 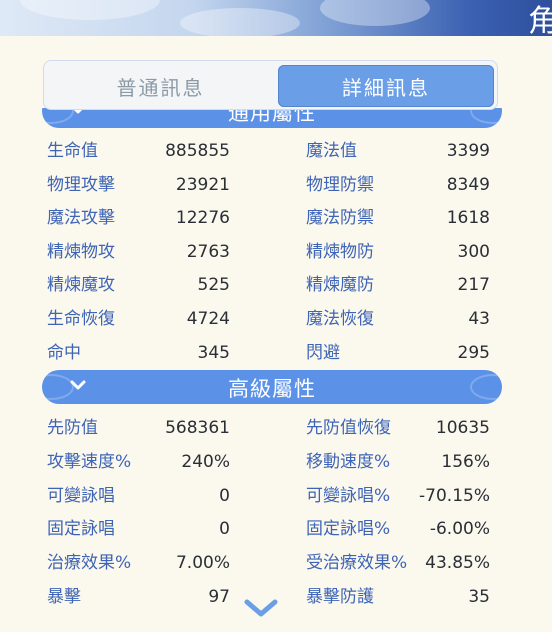 What do you see at coordinates (213, 353) in the screenshot?
I see `stat-value: 345` at bounding box center [213, 353].